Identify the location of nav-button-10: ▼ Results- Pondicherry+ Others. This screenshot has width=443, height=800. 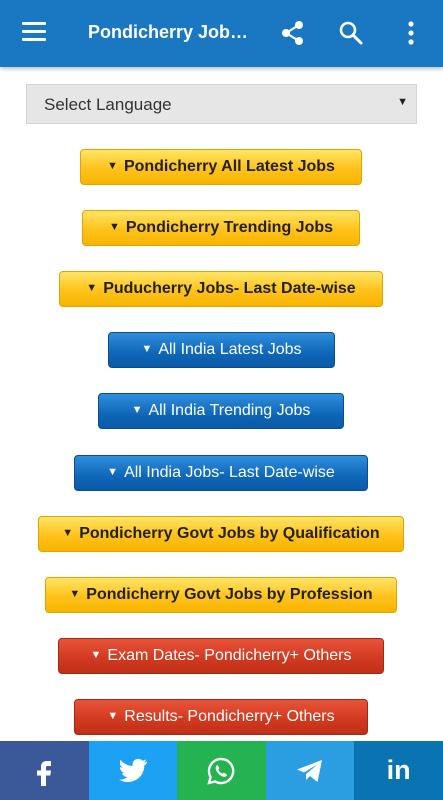
(221, 717).